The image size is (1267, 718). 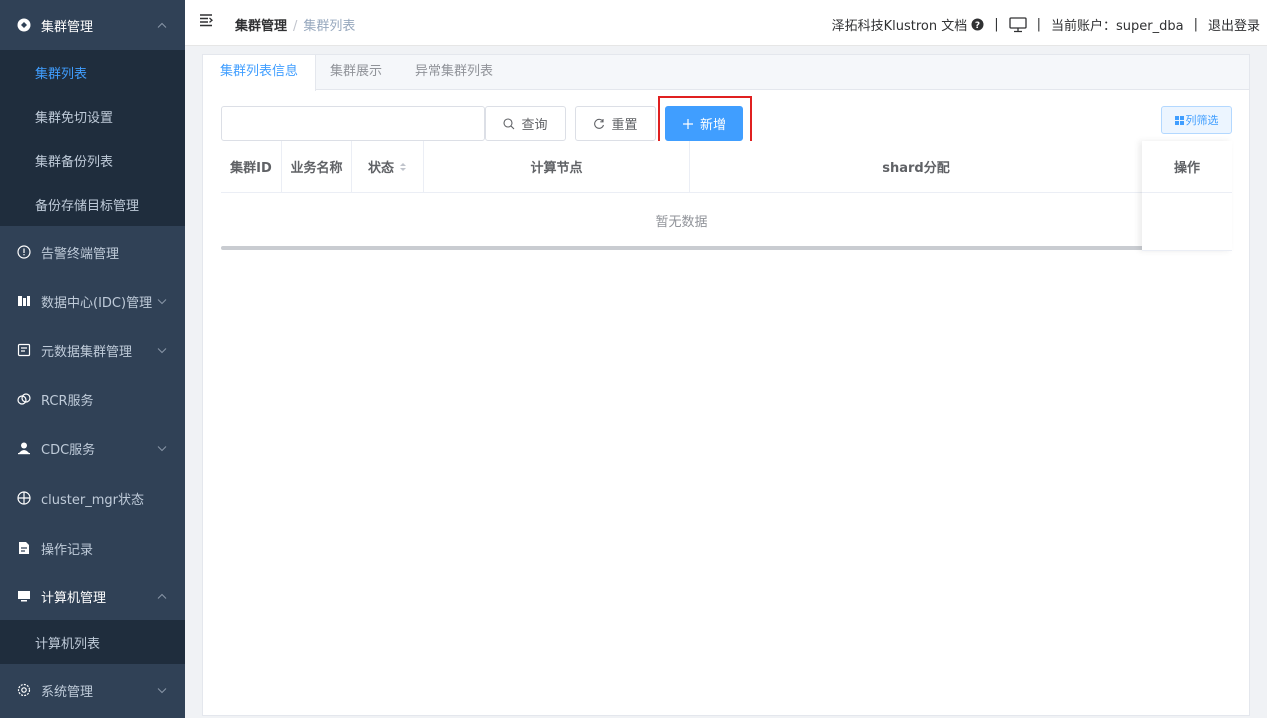 I want to click on sidebar-item-label: 数据中心(IDC)管理, so click(x=97, y=303).